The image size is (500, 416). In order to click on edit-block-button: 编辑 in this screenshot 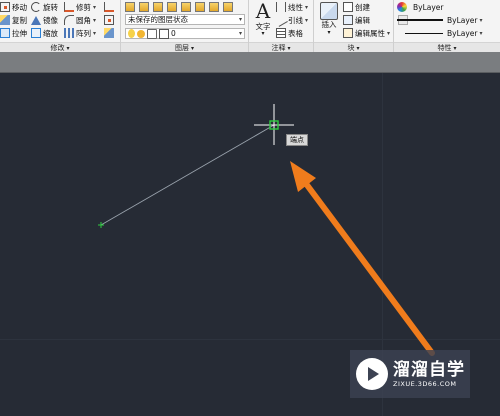, I will do `click(356, 20)`.